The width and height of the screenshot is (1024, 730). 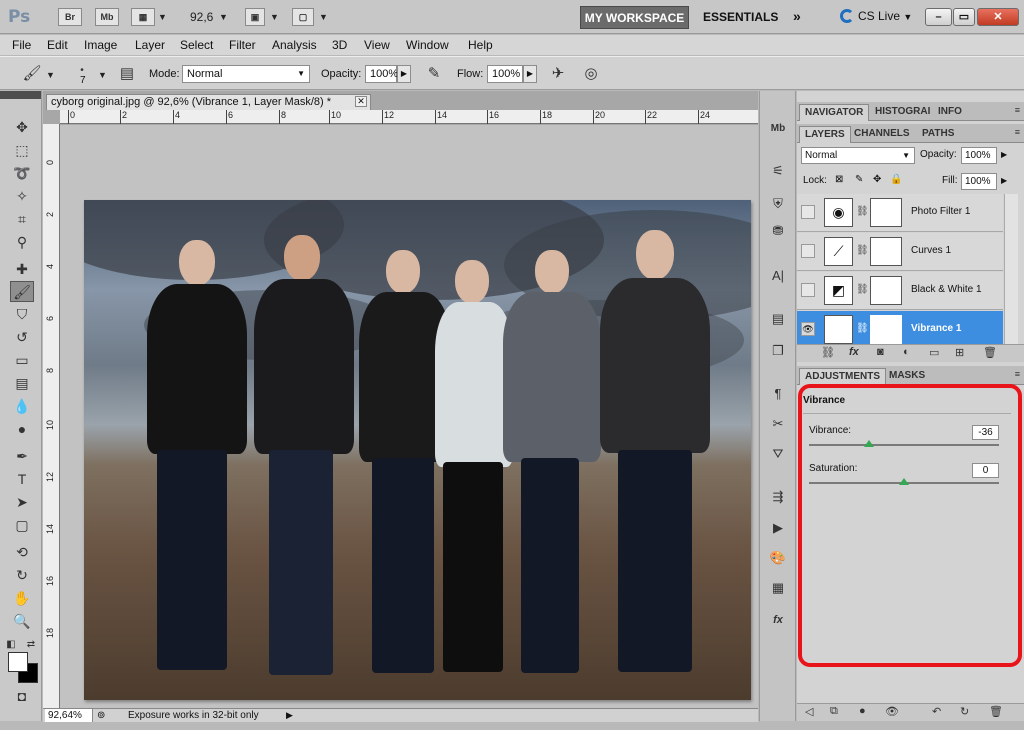 What do you see at coordinates (828, 352) in the screenshot?
I see `link-layers-icon: ⛓` at bounding box center [828, 352].